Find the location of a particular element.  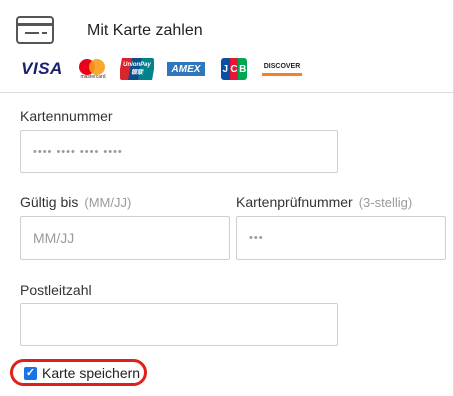

save-card-highlight: ✓ Karte speichern is located at coordinates (78, 372).